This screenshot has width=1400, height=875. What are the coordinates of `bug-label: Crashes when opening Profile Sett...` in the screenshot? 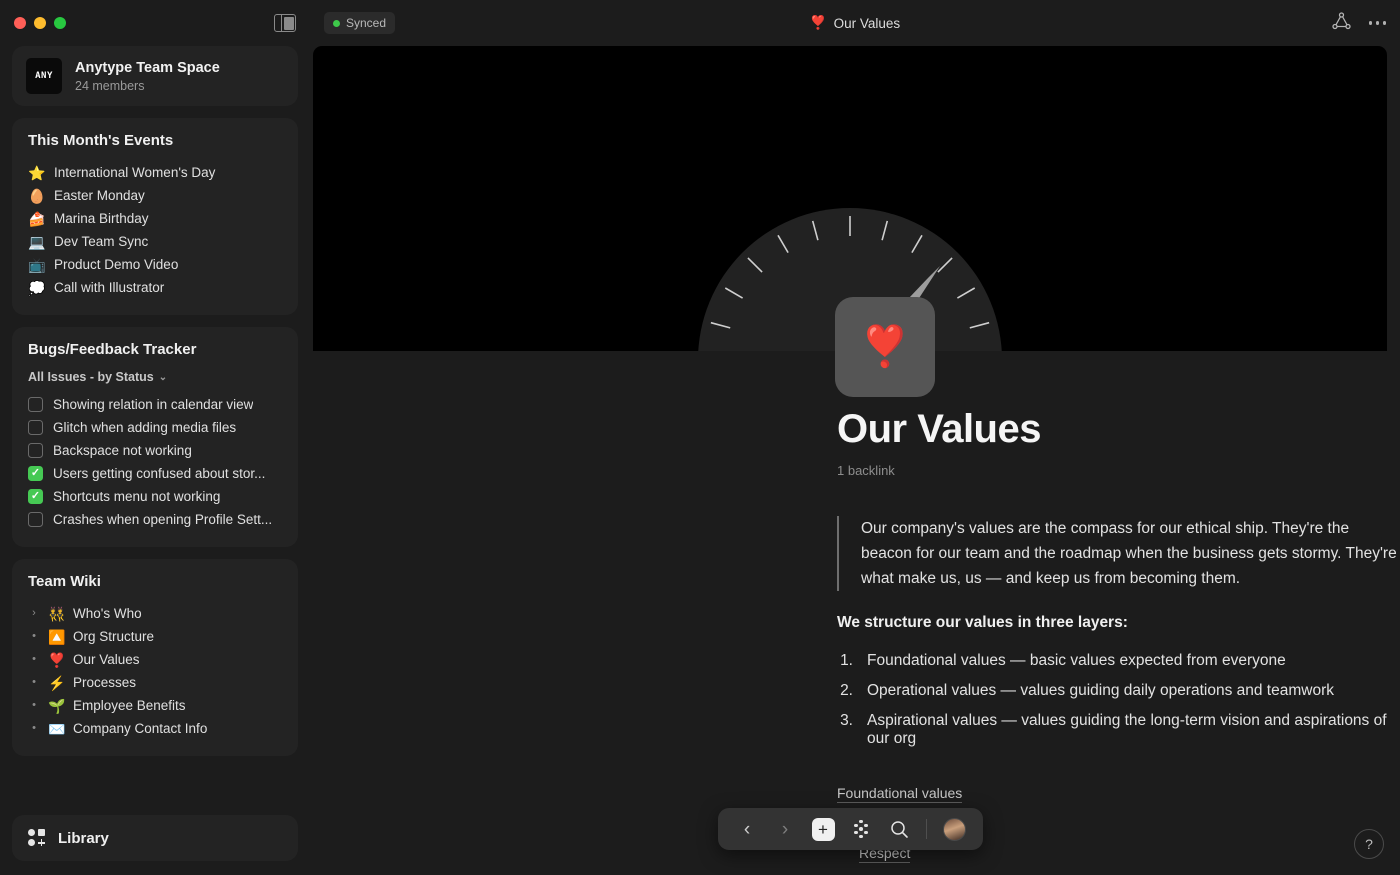 It's located at (163, 519).